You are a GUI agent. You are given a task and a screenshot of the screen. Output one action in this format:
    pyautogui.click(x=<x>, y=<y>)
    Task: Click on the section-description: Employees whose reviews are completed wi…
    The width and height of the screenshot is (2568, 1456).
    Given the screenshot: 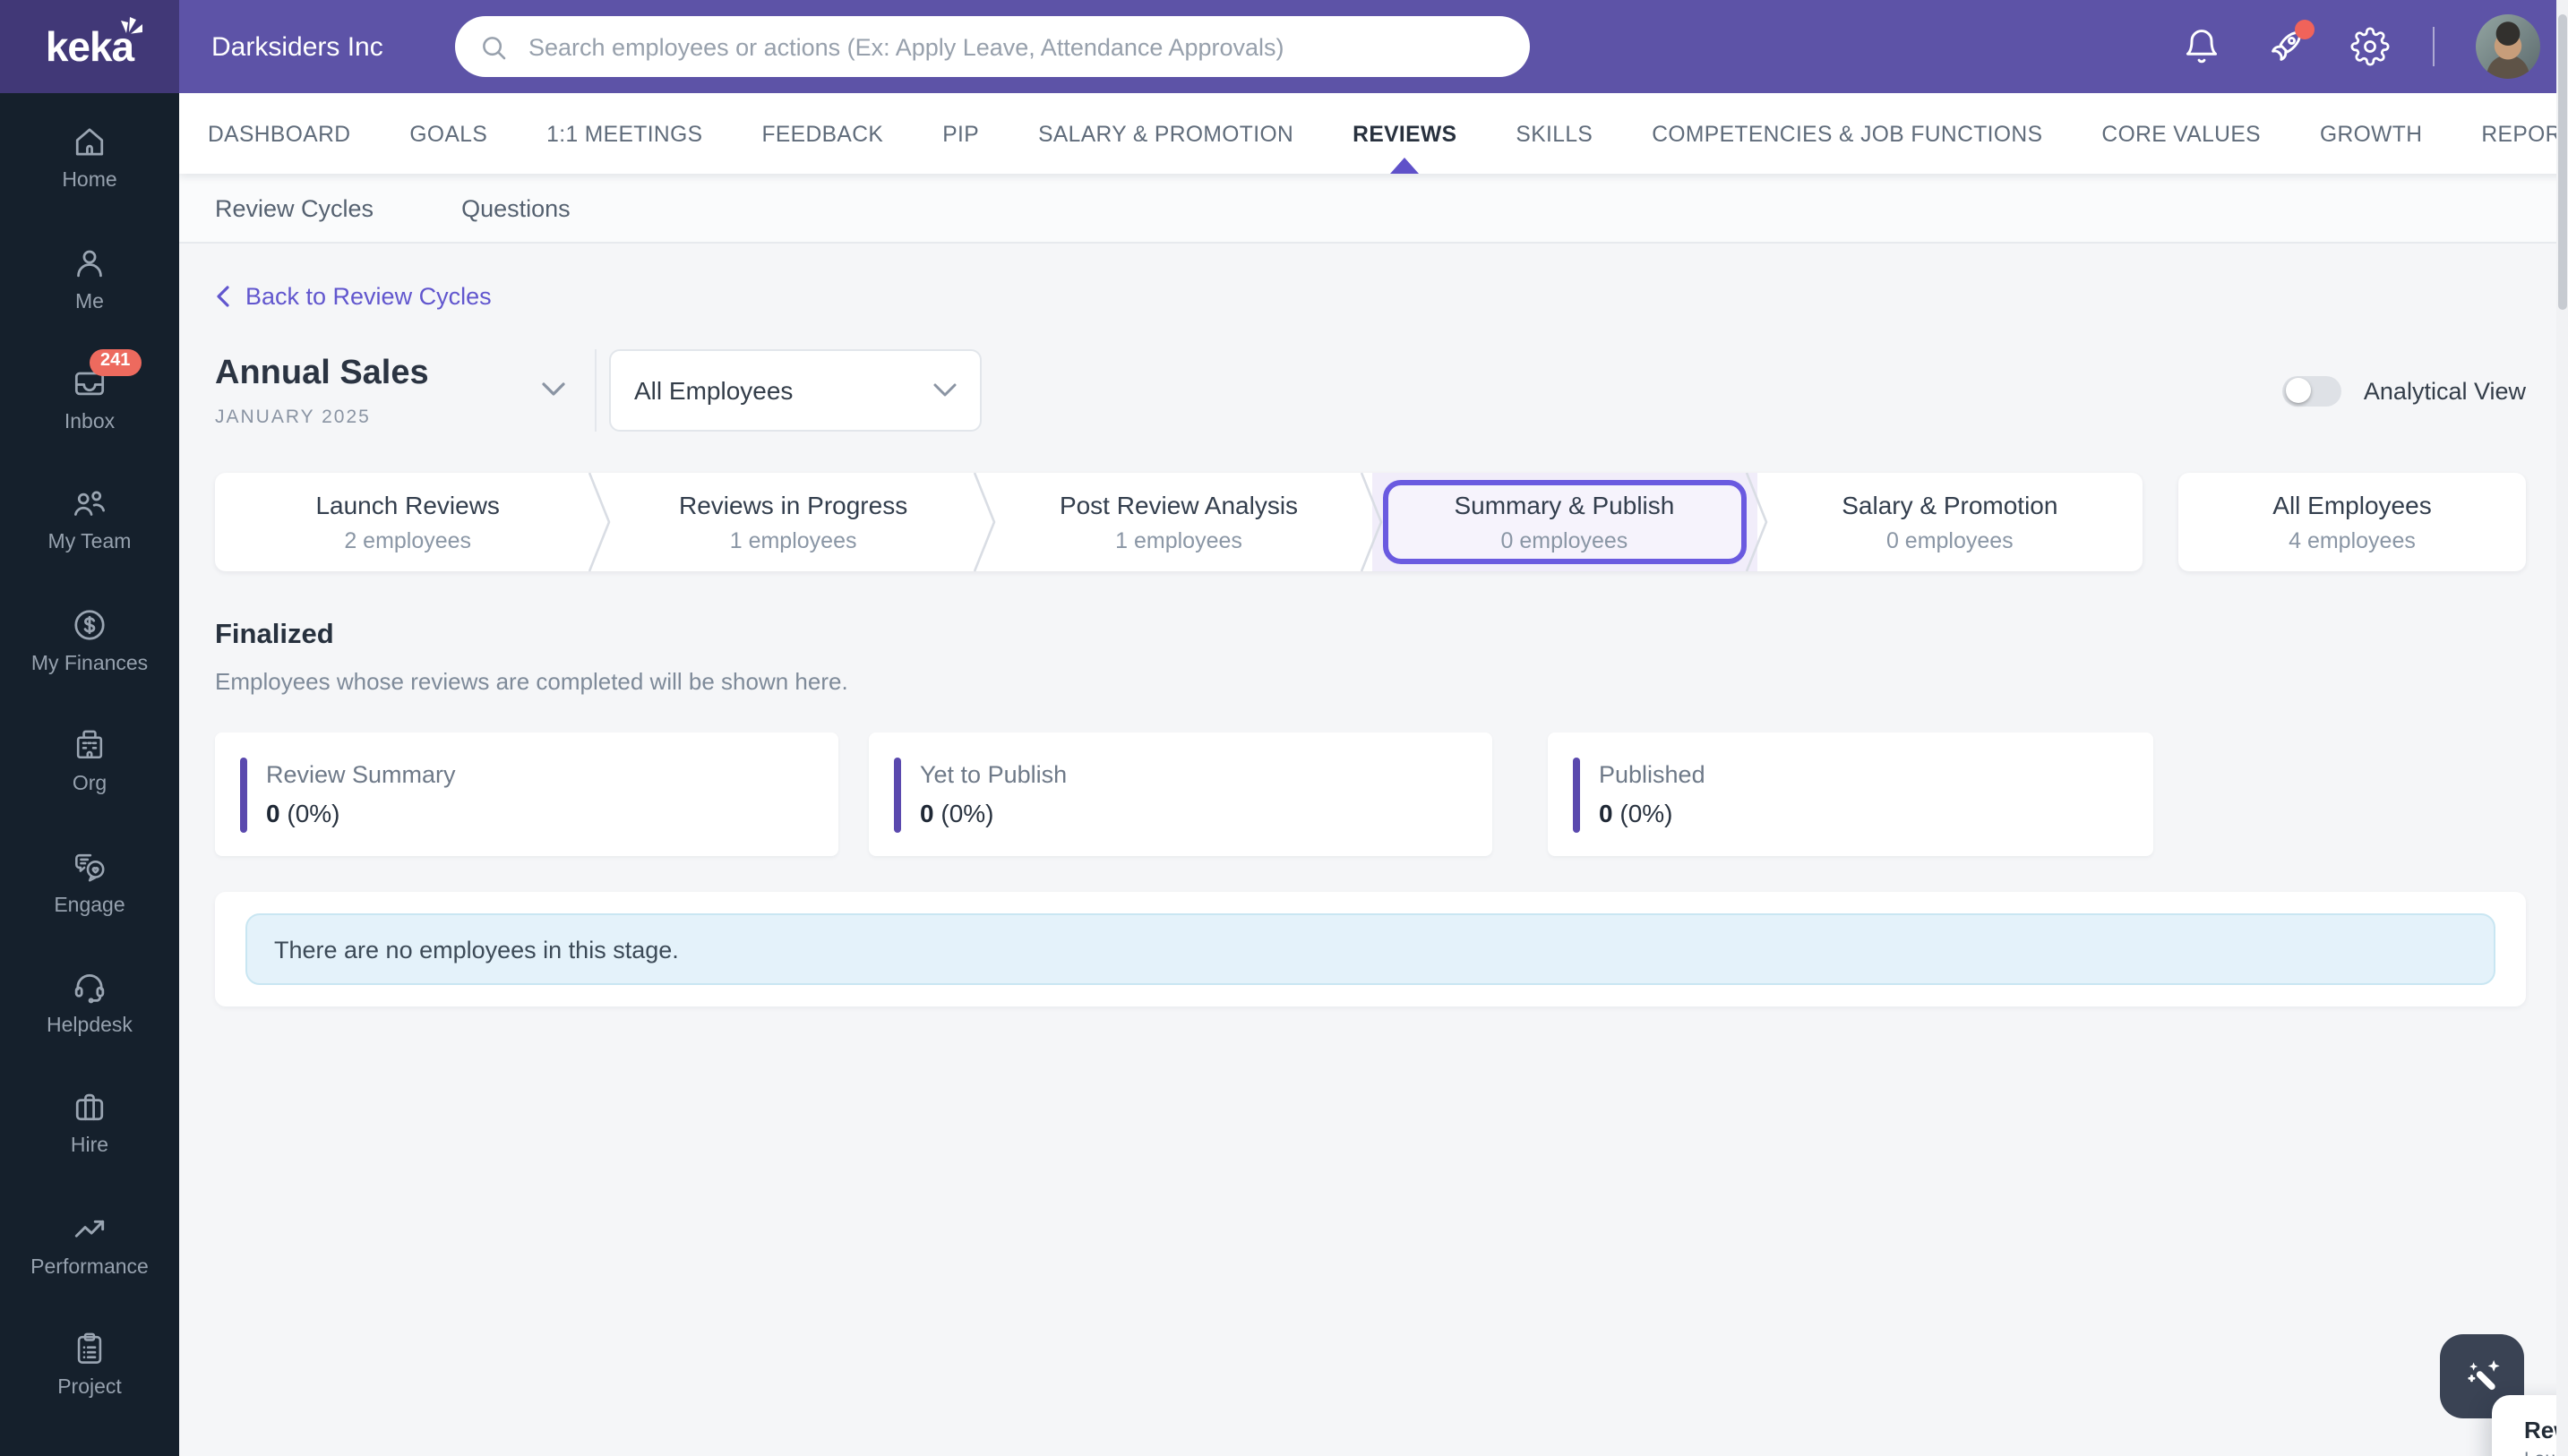 What is the action you would take?
    pyautogui.click(x=531, y=681)
    